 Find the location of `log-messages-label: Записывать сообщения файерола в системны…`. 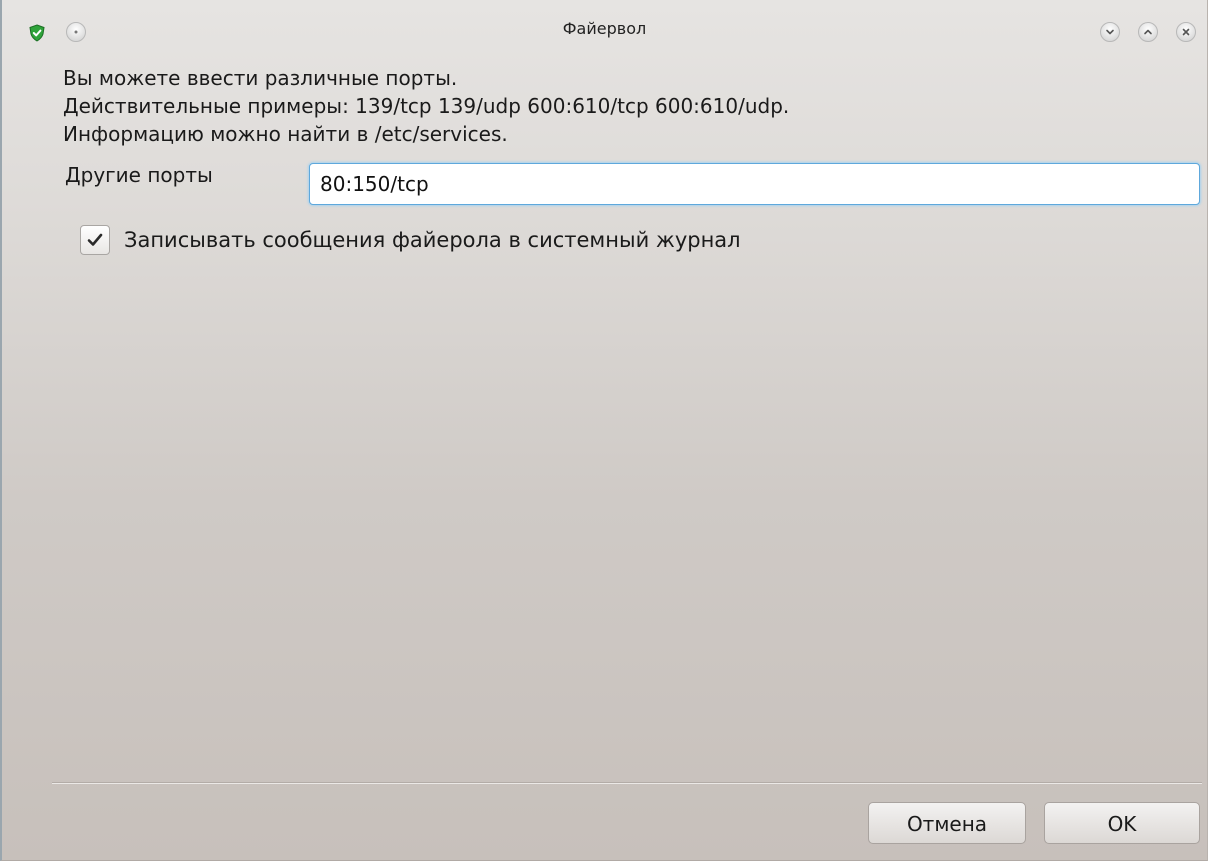

log-messages-label: Записывать сообщения файерола в системны… is located at coordinates (432, 240).